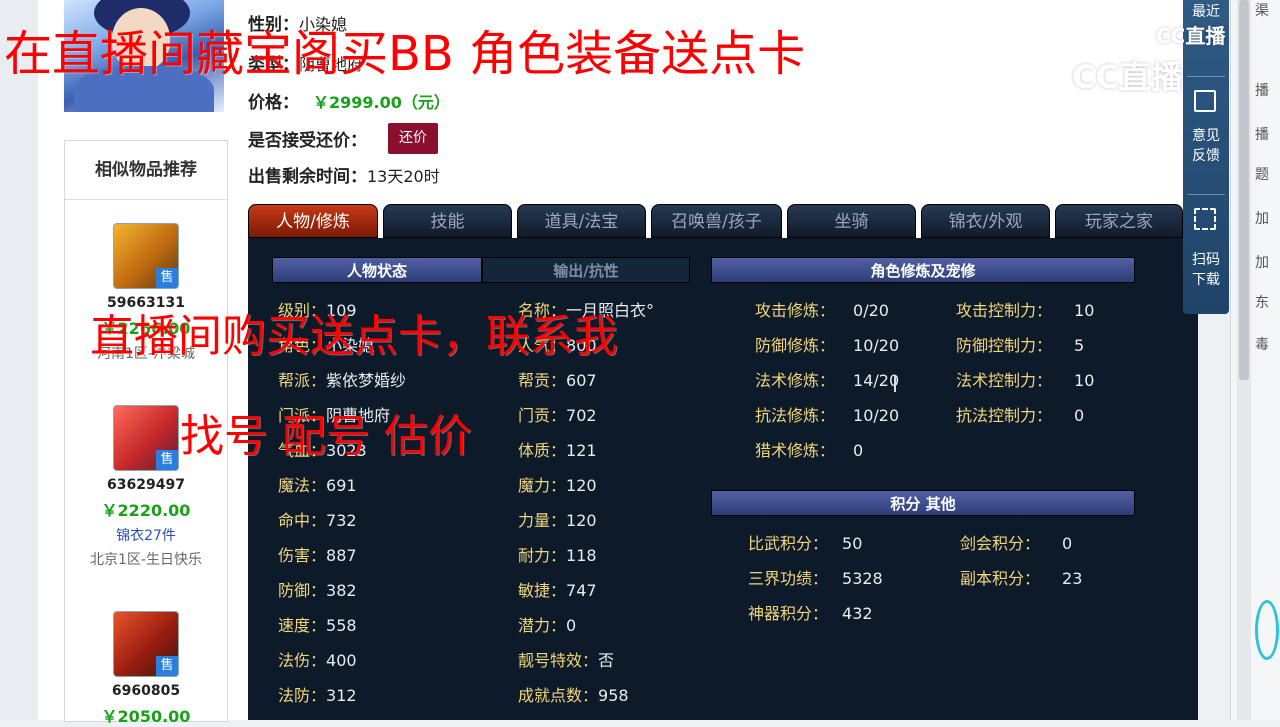 This screenshot has width=1280, height=727. Describe the element at coordinates (447, 221) in the screenshot. I see `tab-skills: 技能` at that location.